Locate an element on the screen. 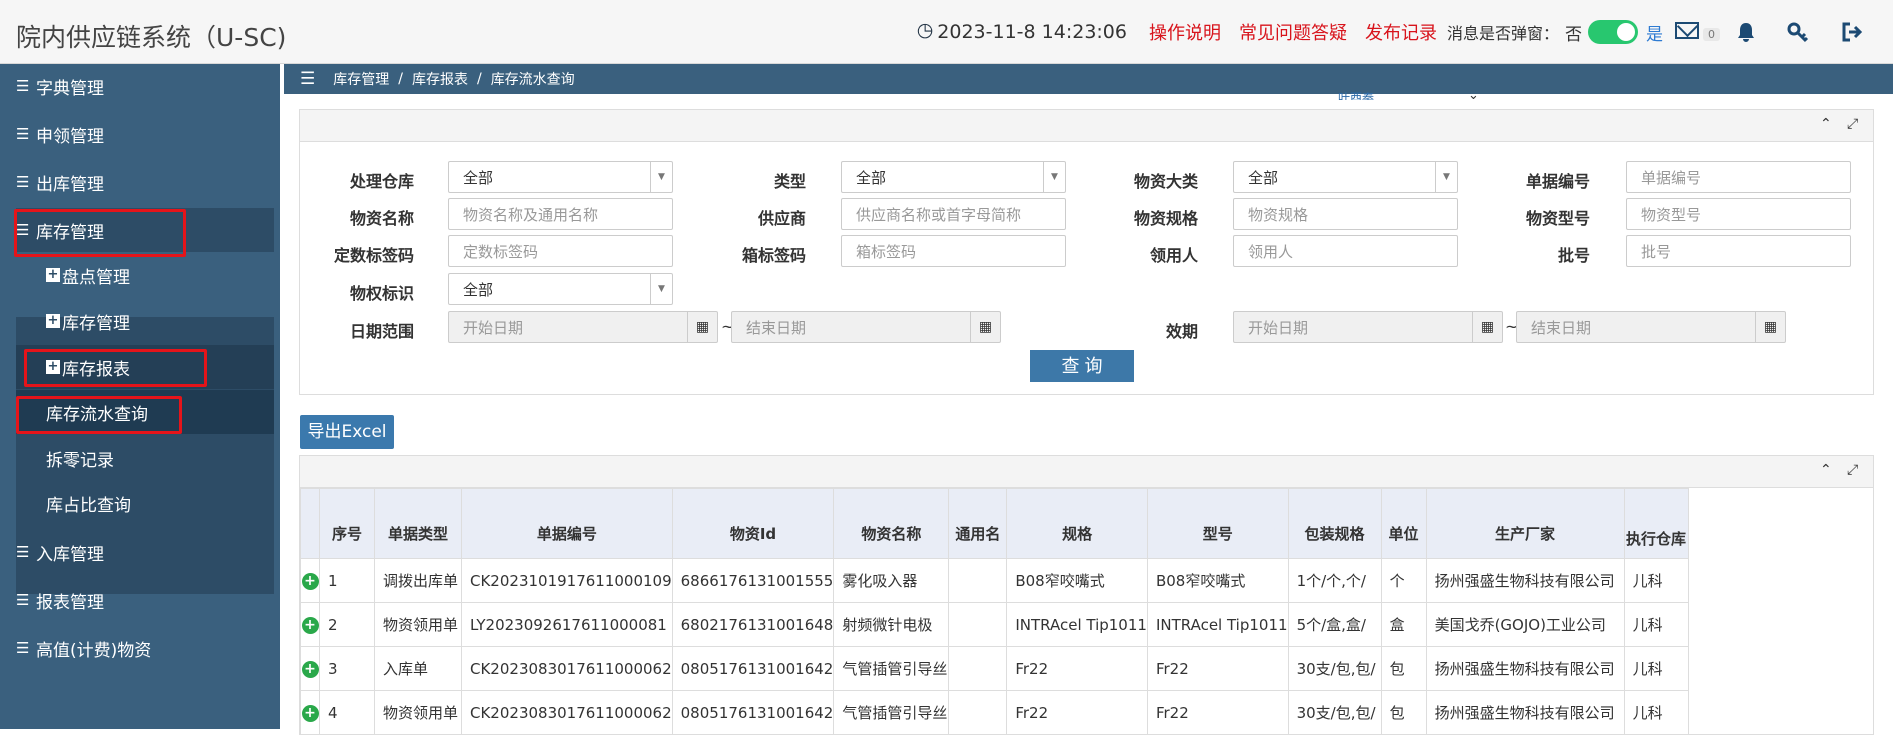  box-tag-input: 箱标签码 is located at coordinates (953, 251).